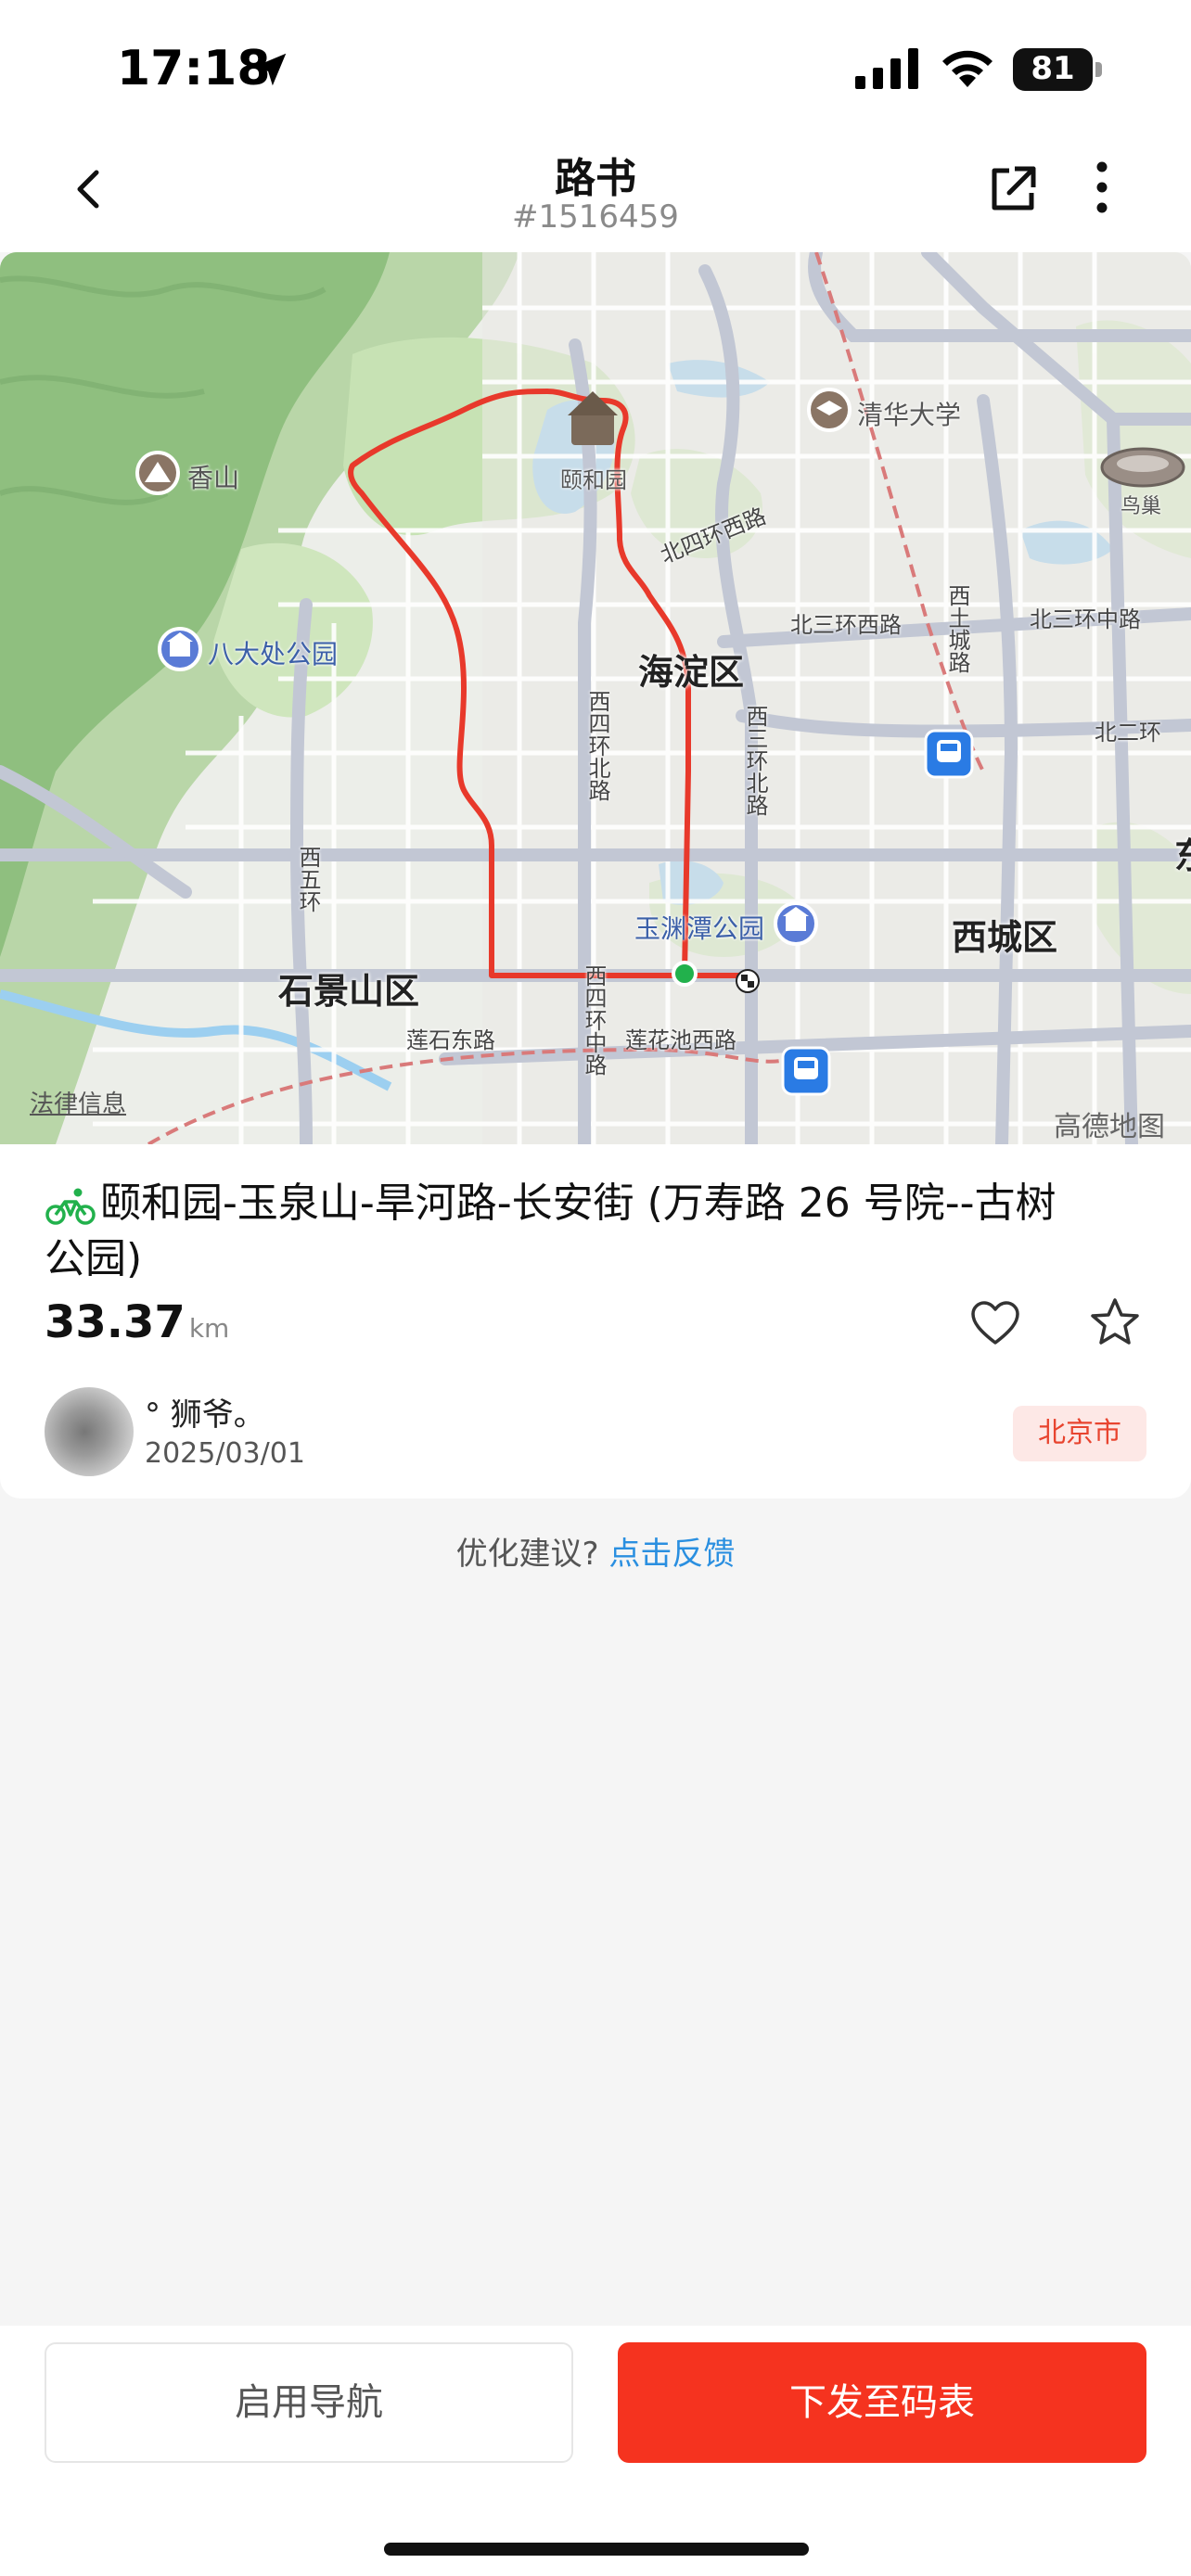  I want to click on route-date: 2025/03/01, so click(225, 1453).